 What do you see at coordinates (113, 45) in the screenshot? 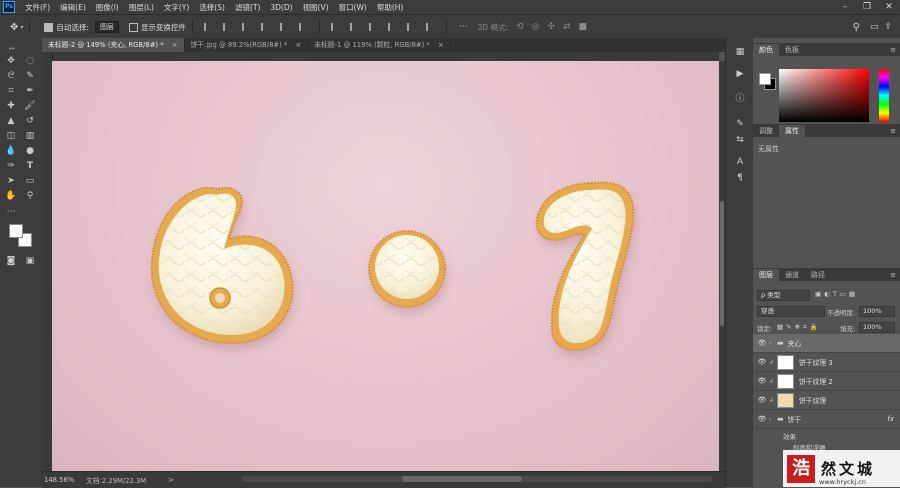
I see `tab-document-1: 未标题-2 @ 149% (夹心, RGB/8#) * ×` at bounding box center [113, 45].